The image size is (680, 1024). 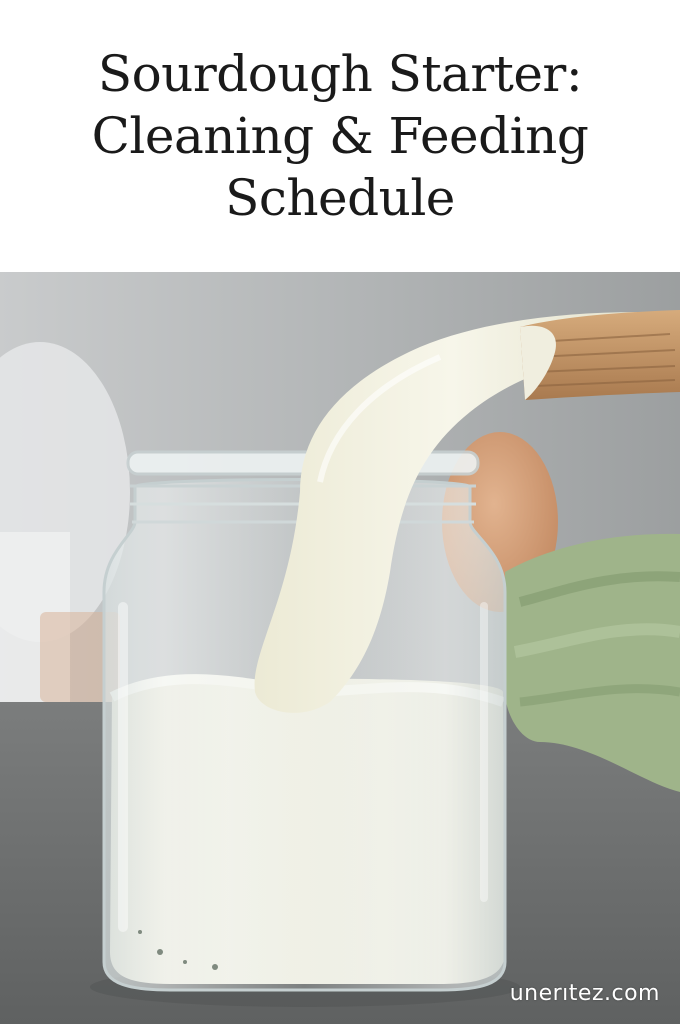 I want to click on title-line-3: Schedule, so click(x=340, y=198).